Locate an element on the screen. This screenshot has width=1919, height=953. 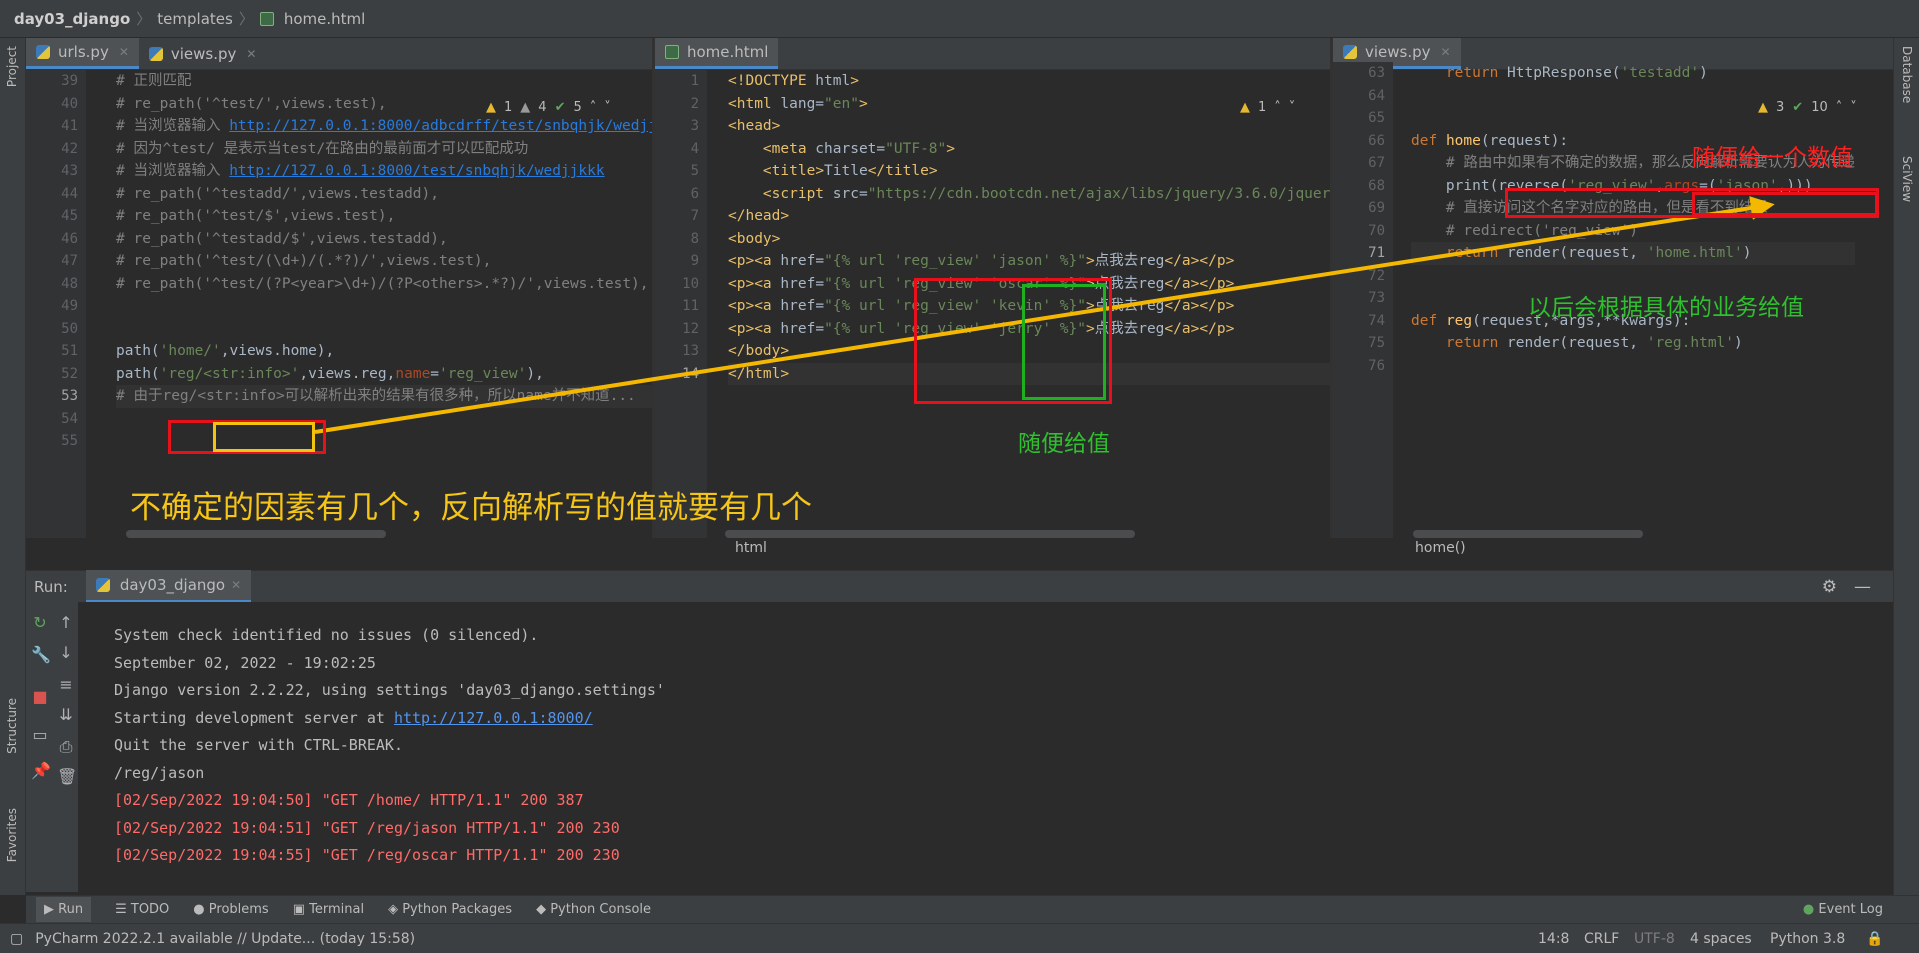
annotation-note-any-number: 随便给一个数值 is located at coordinates (1772, 158).